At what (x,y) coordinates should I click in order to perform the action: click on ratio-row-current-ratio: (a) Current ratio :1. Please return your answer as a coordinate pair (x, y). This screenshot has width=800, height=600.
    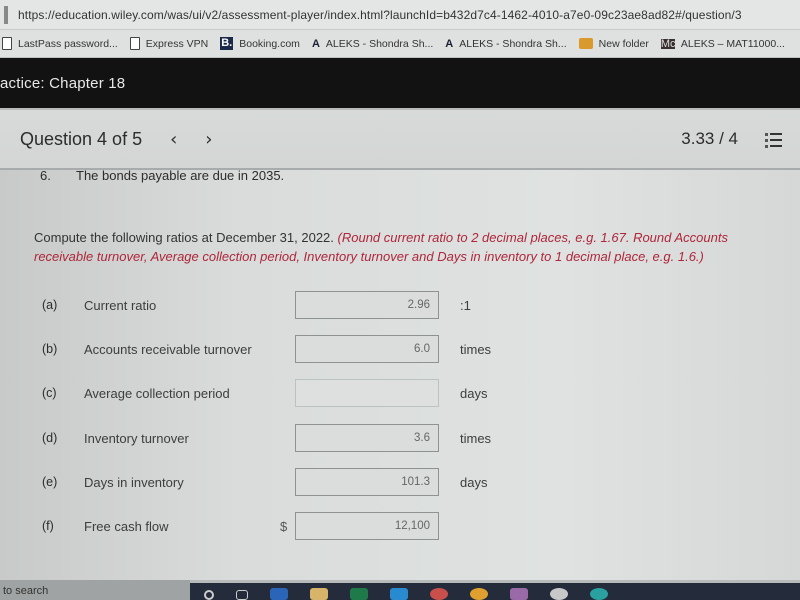
    Looking at the image, I should click on (400, 306).